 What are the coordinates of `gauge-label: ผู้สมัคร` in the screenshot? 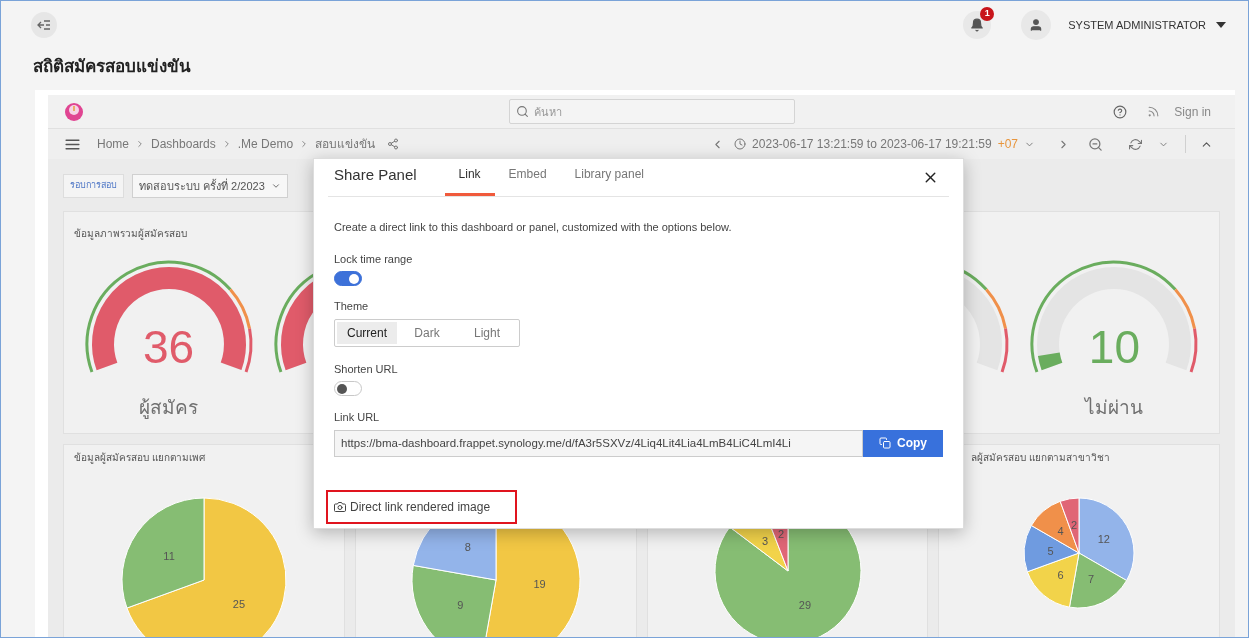 It's located at (169, 408).